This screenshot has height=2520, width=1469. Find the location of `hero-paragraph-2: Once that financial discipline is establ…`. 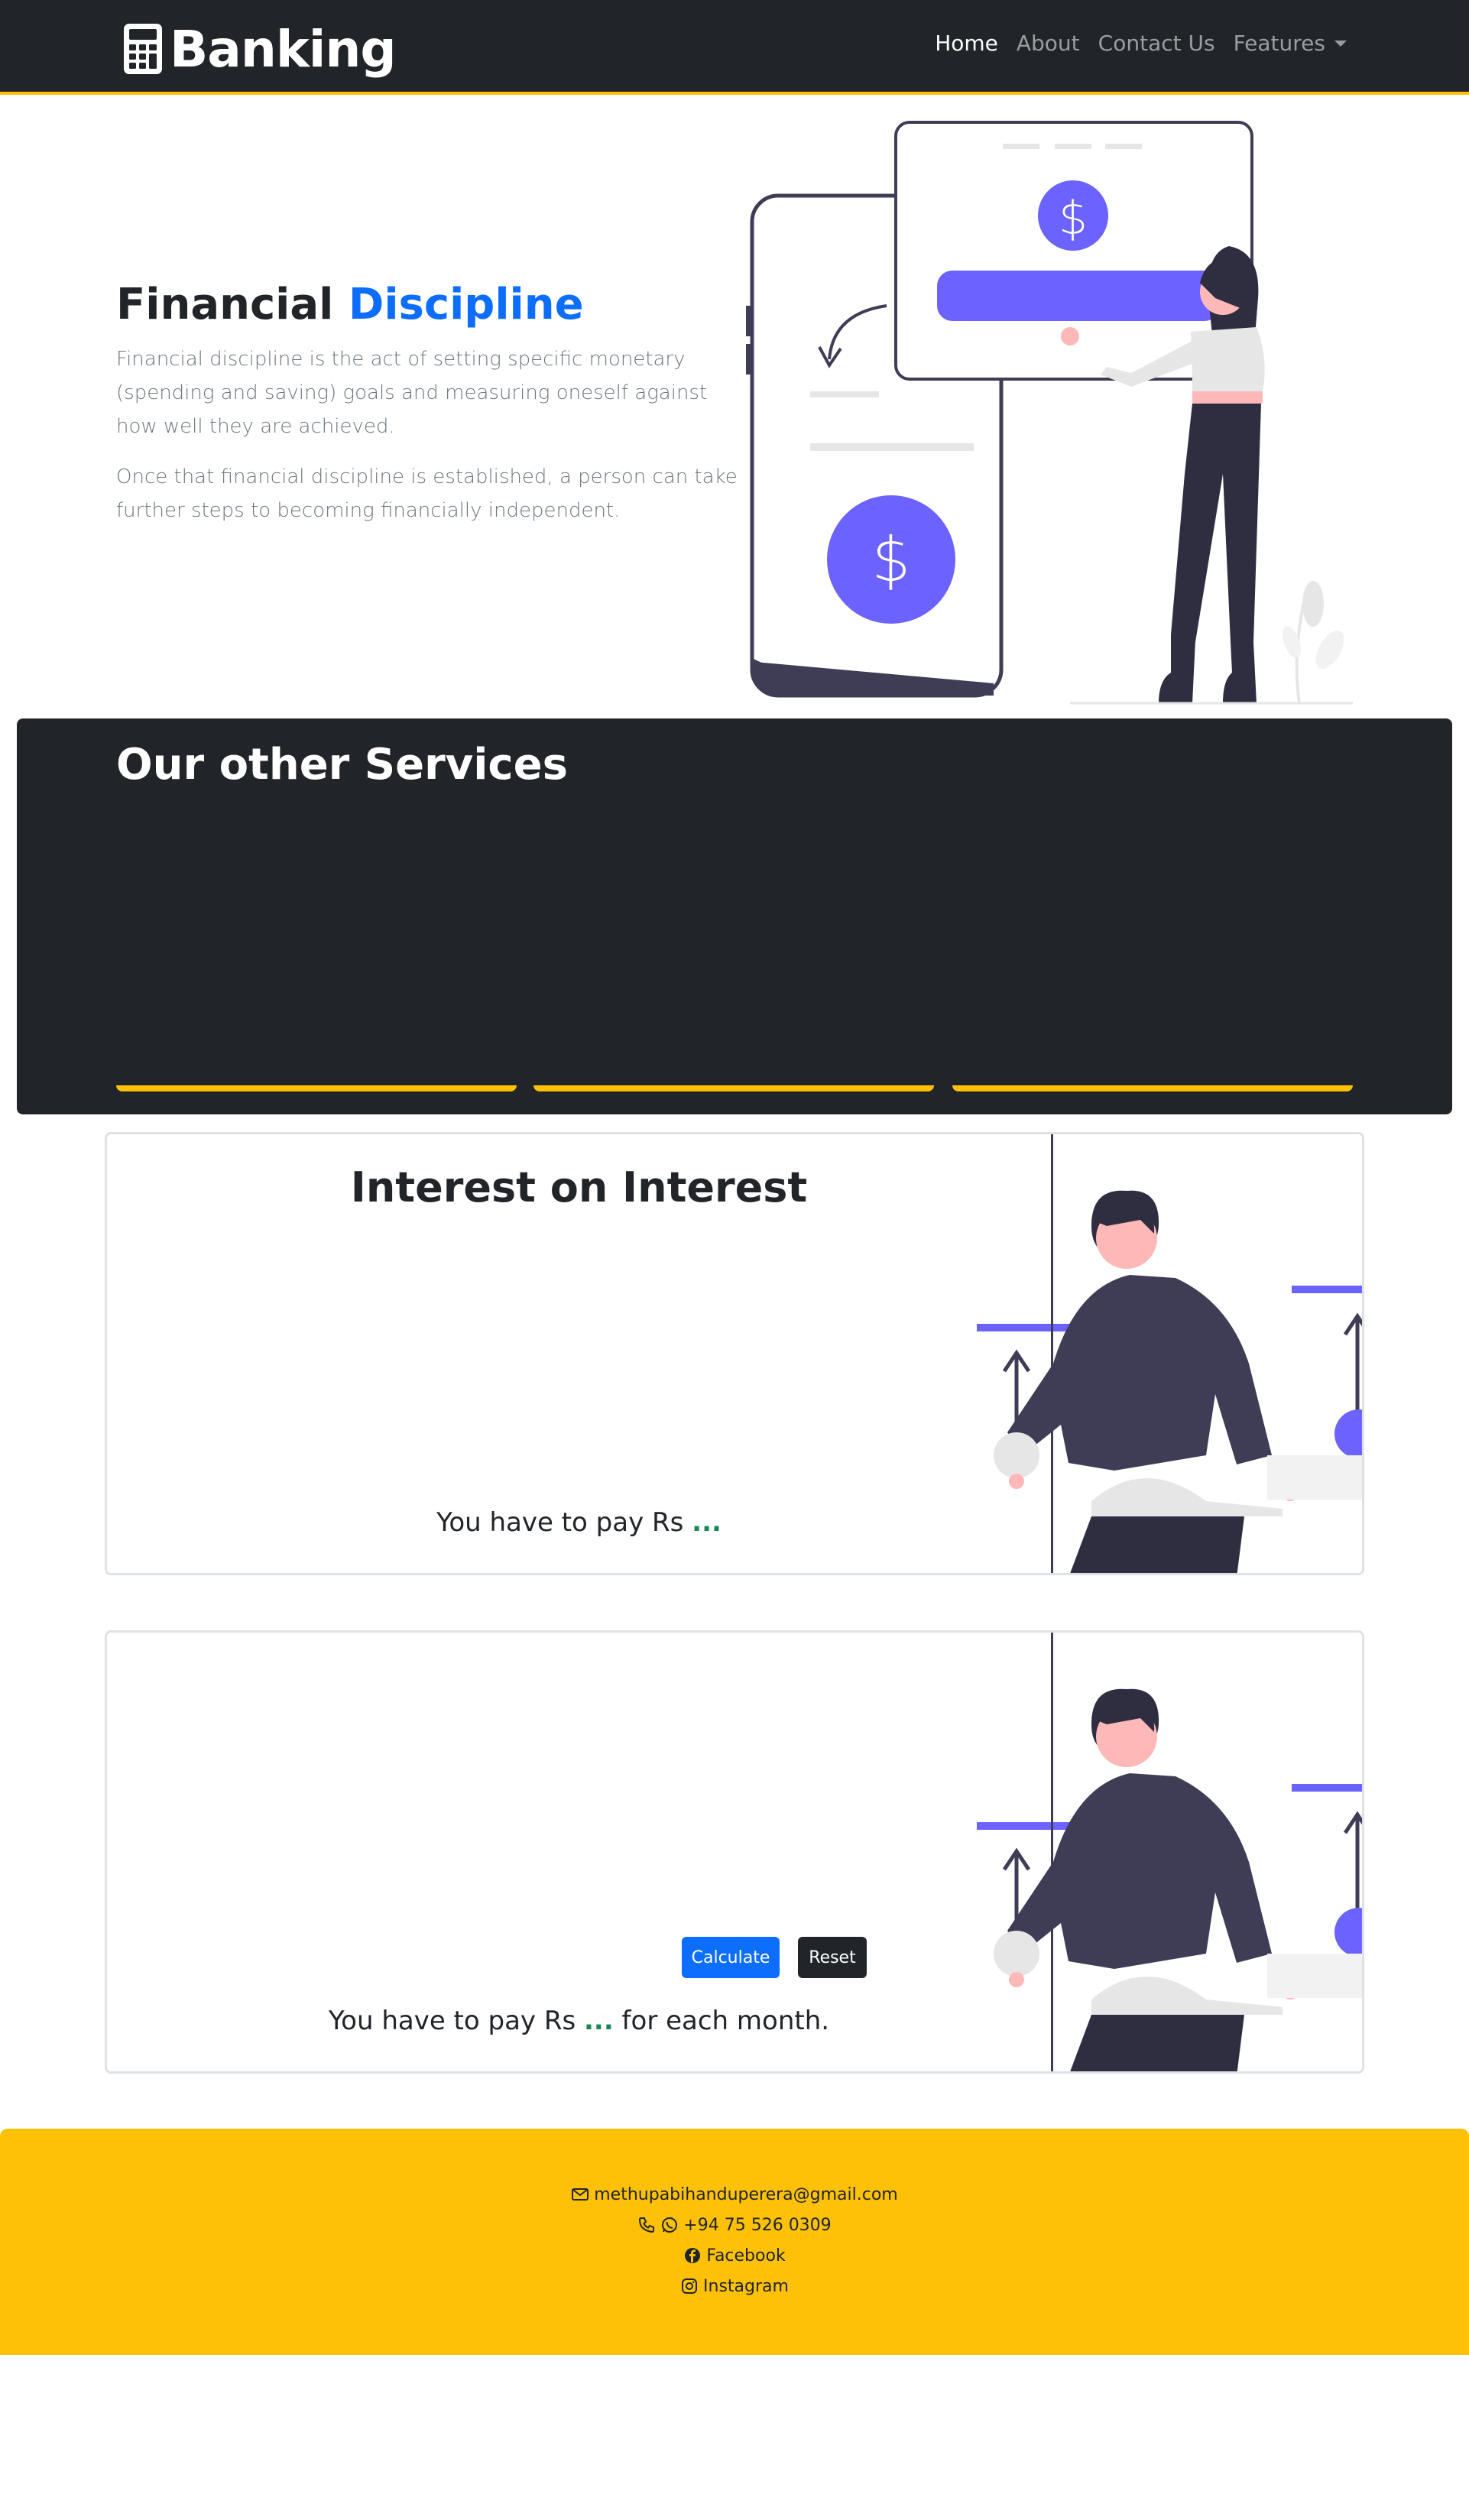

hero-paragraph-2: Once that financial discipline is establ… is located at coordinates (427, 494).